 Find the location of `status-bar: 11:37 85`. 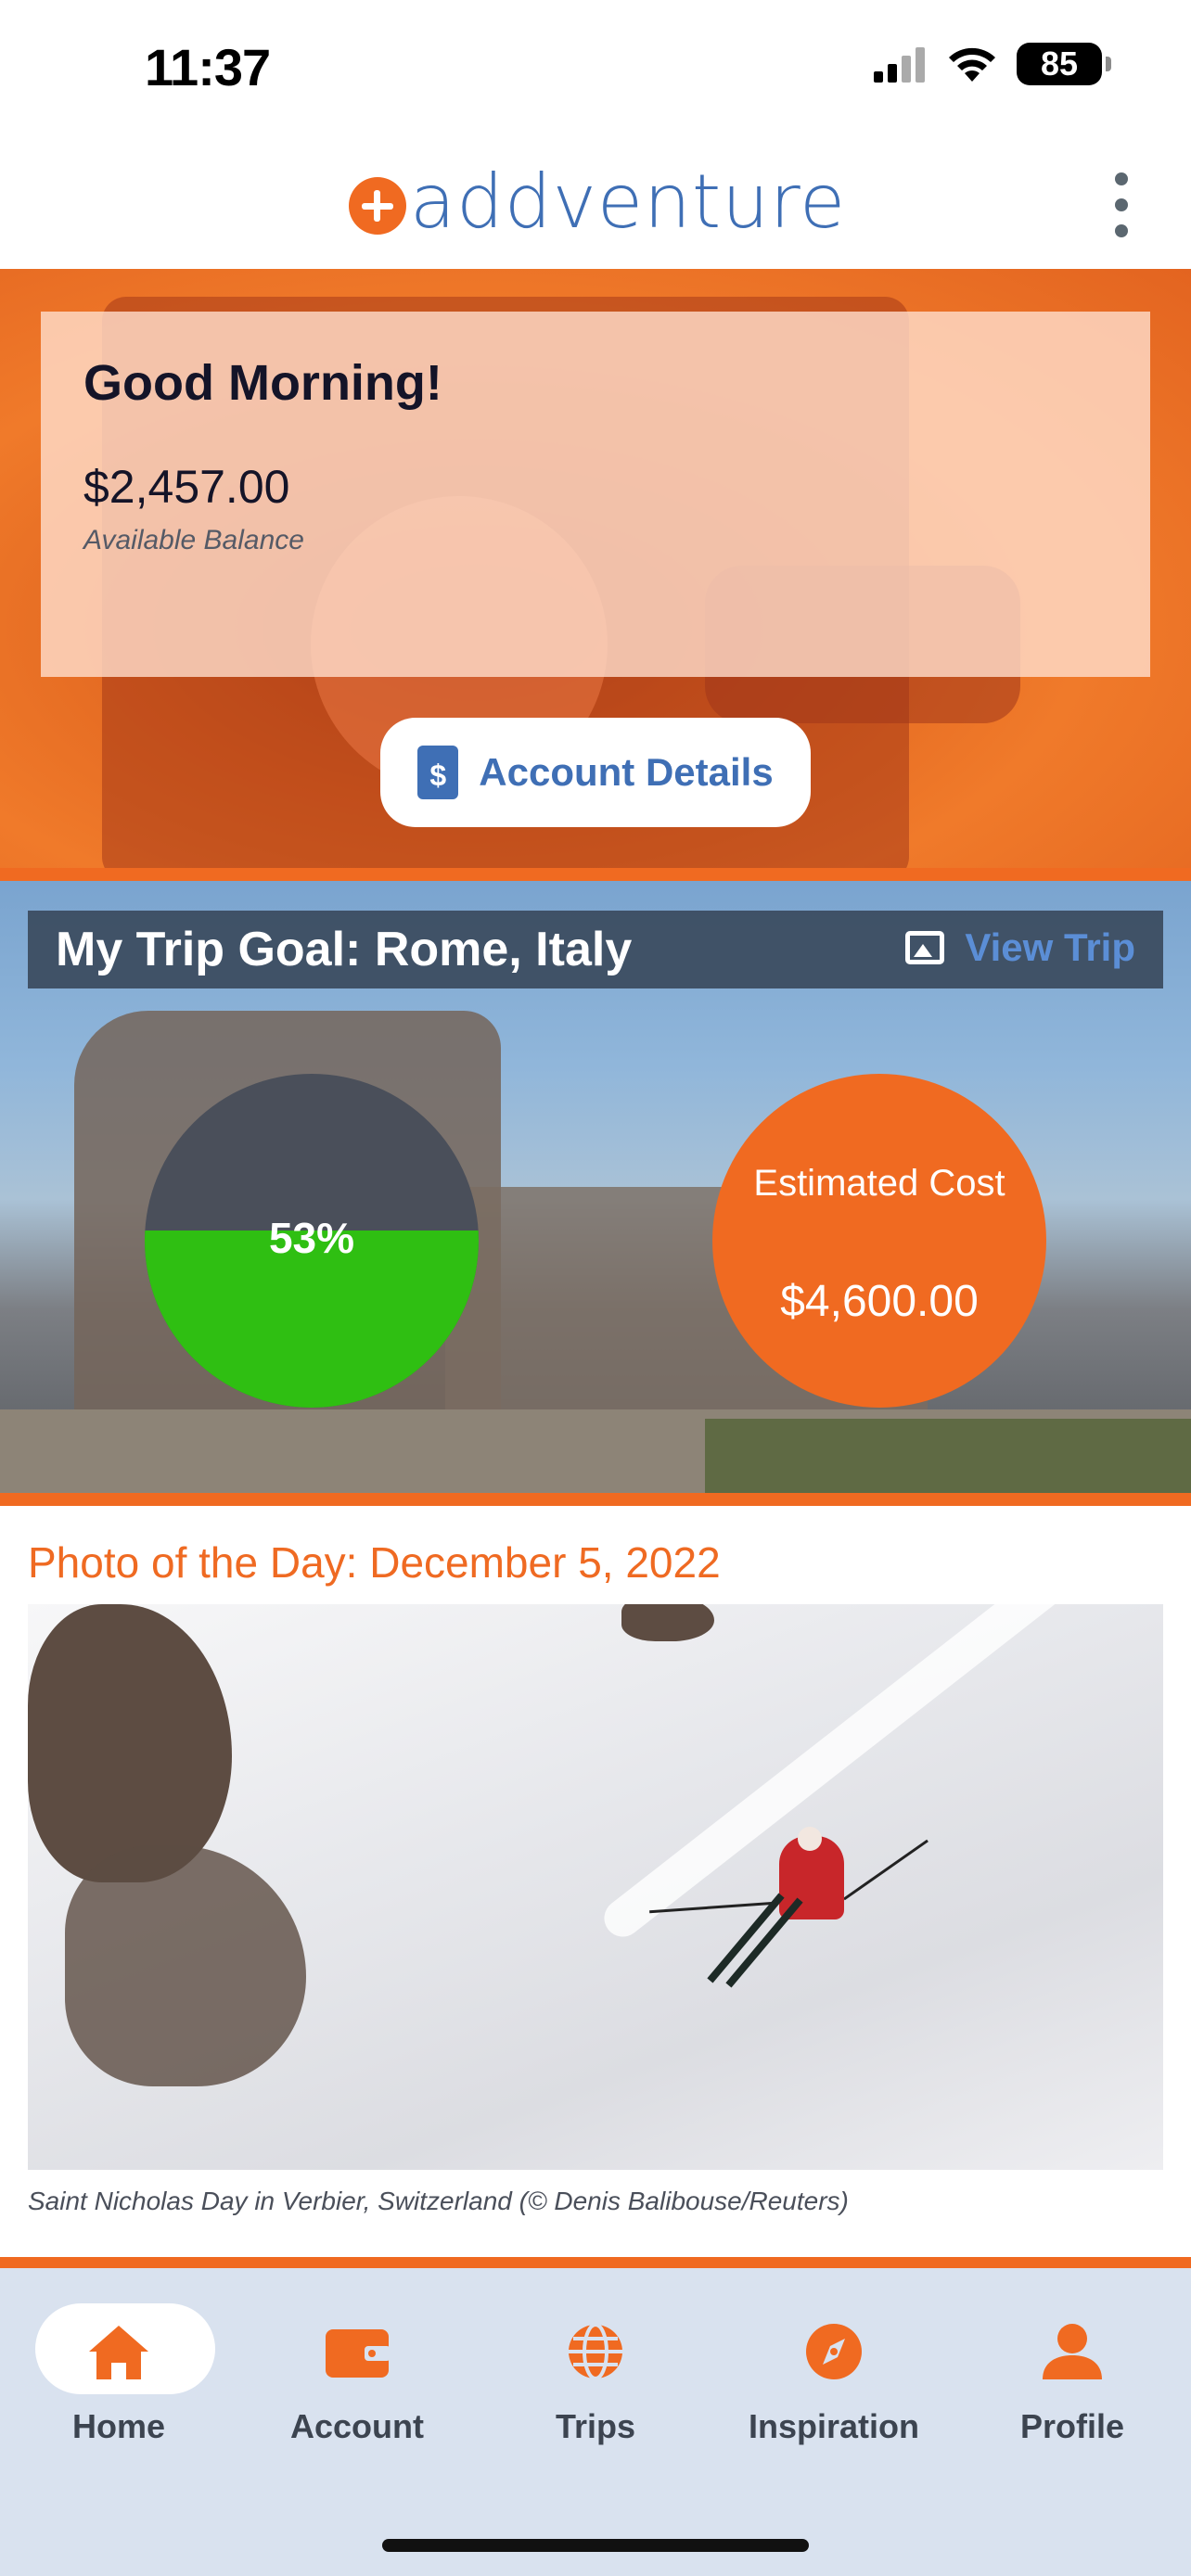

status-bar: 11:37 85 is located at coordinates (595, 69).